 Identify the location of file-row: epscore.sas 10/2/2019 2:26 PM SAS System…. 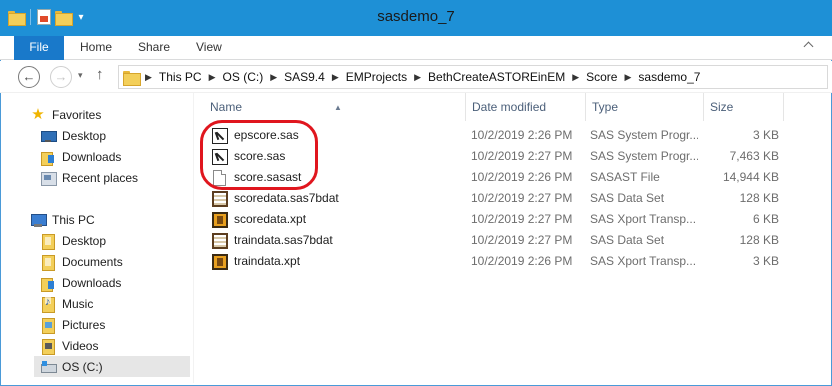
(516, 135).